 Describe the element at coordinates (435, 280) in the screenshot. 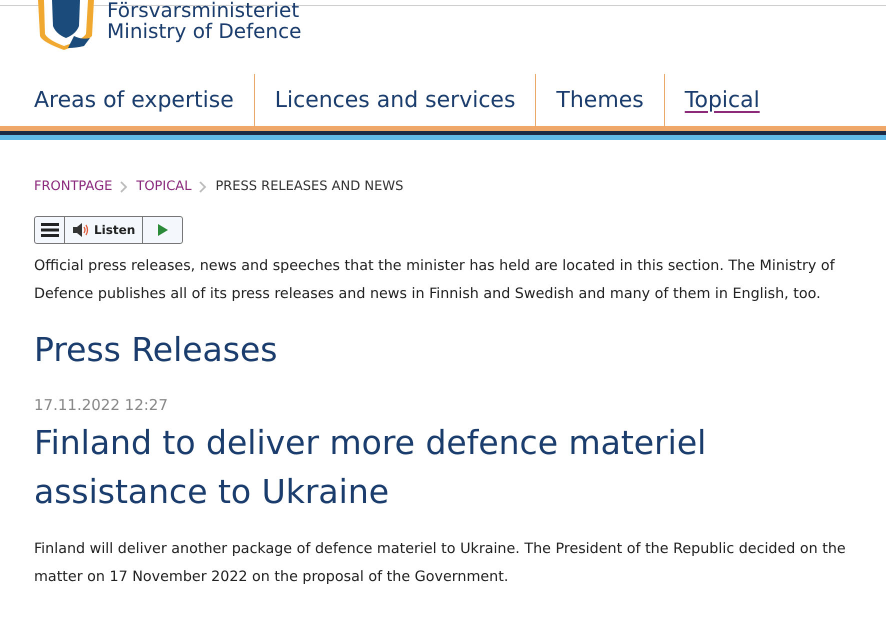

I see `intro-paragraph: Official press releases, news and speeches that the minister has held are located in this section. The Ministry of Defence publishes all of its press releases and news in Finnish and Swedish and many of them in English, too.` at that location.